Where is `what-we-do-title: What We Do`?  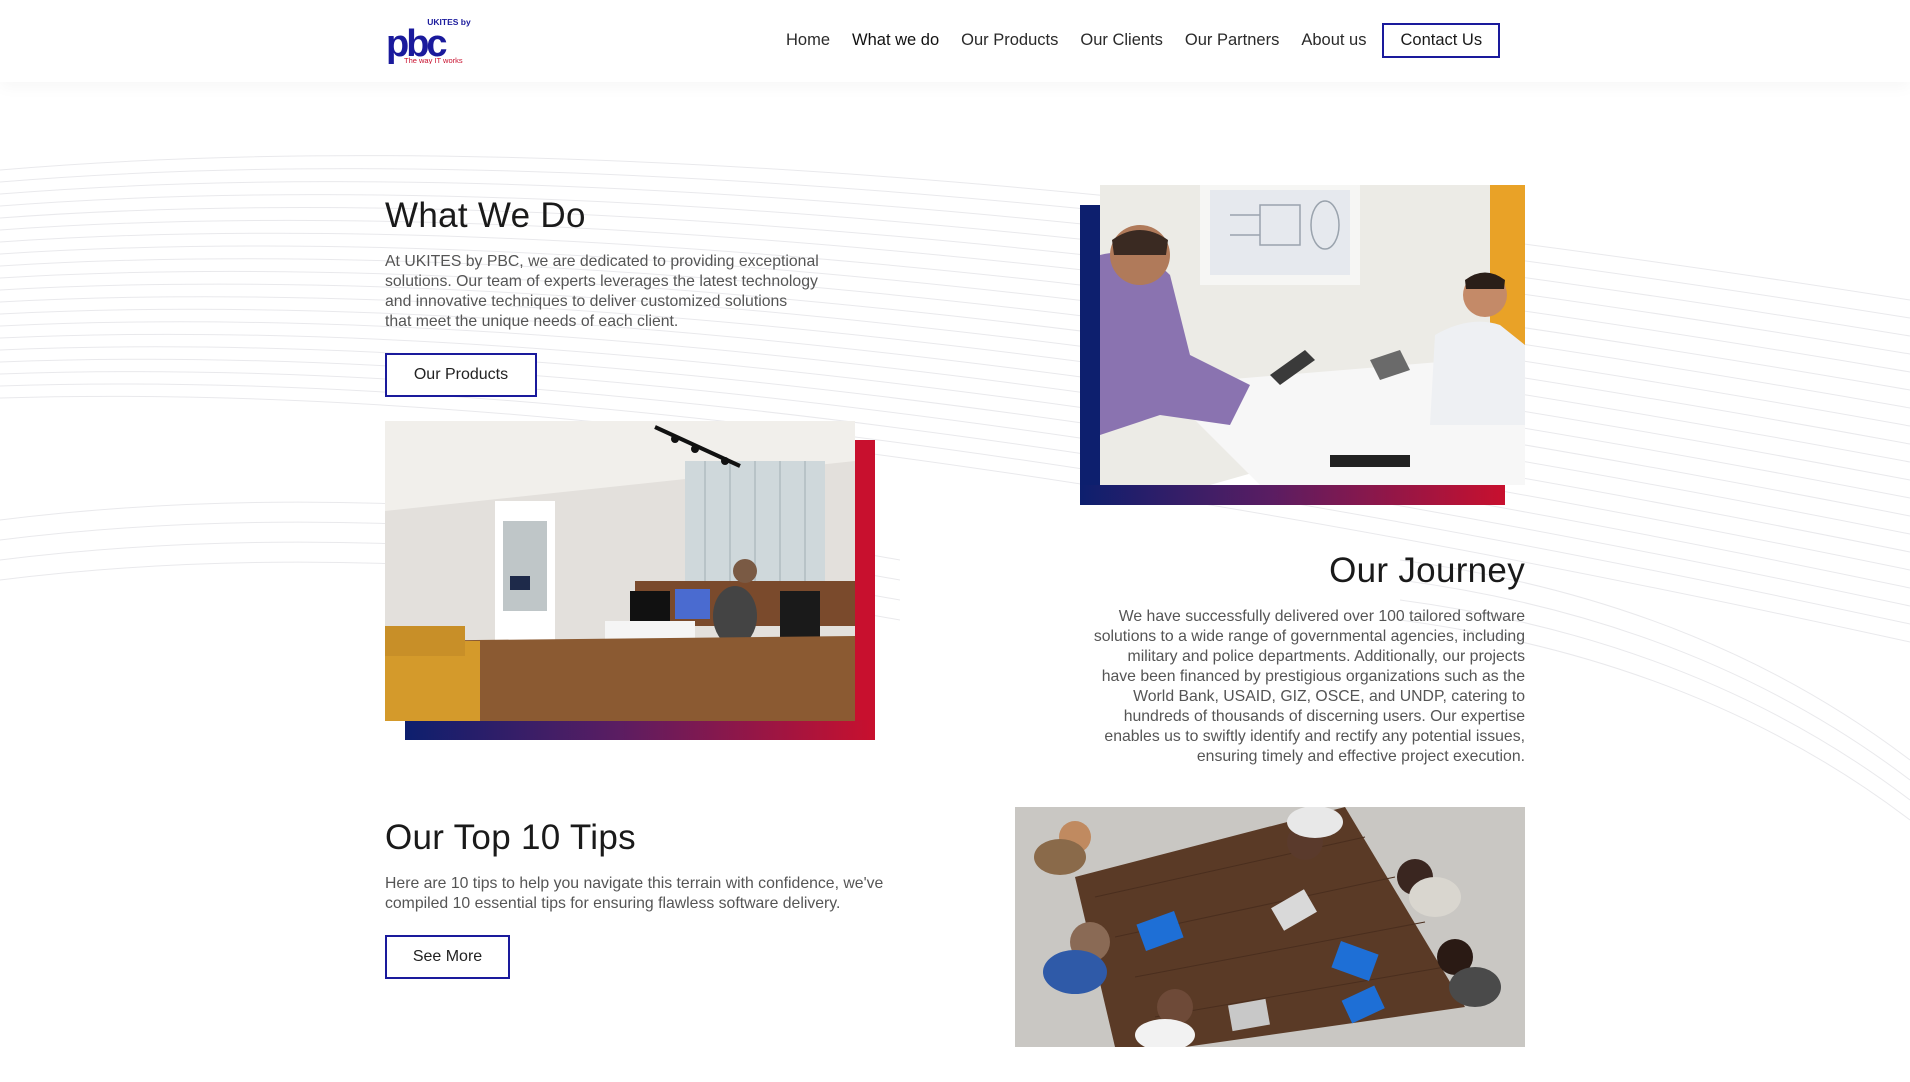 what-we-do-title: What We Do is located at coordinates (485, 215).